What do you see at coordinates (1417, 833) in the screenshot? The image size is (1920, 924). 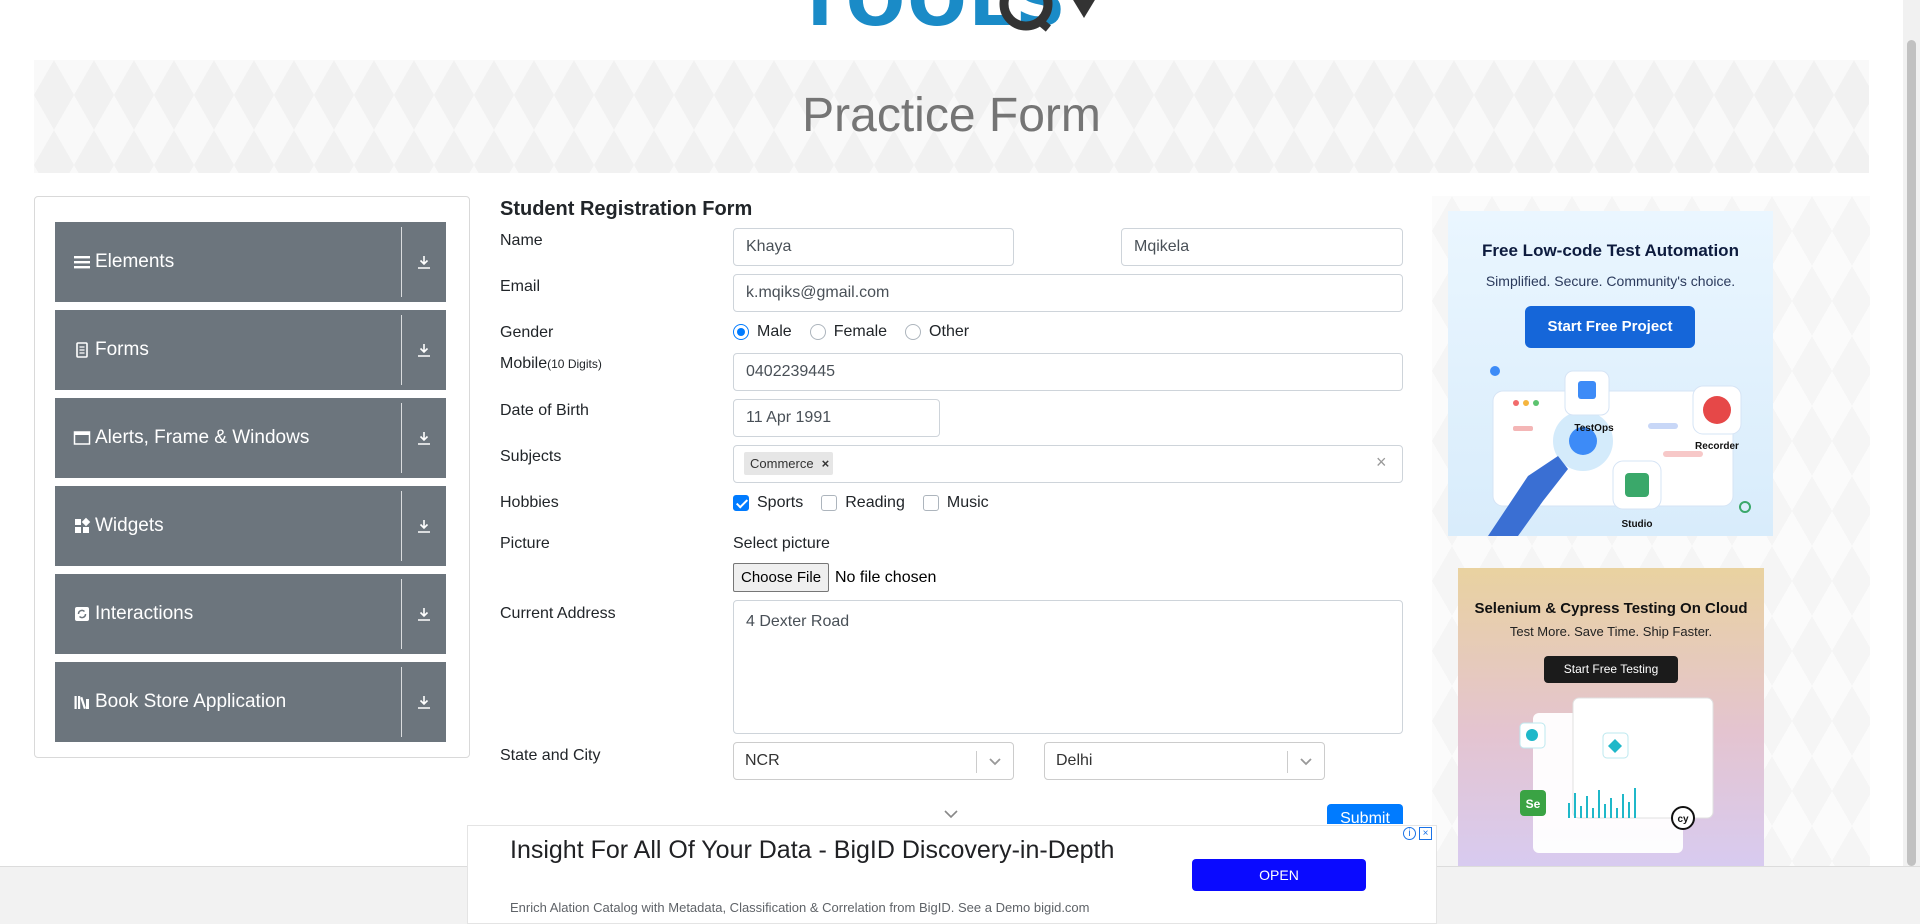 I see `ad-choices: i ×` at bounding box center [1417, 833].